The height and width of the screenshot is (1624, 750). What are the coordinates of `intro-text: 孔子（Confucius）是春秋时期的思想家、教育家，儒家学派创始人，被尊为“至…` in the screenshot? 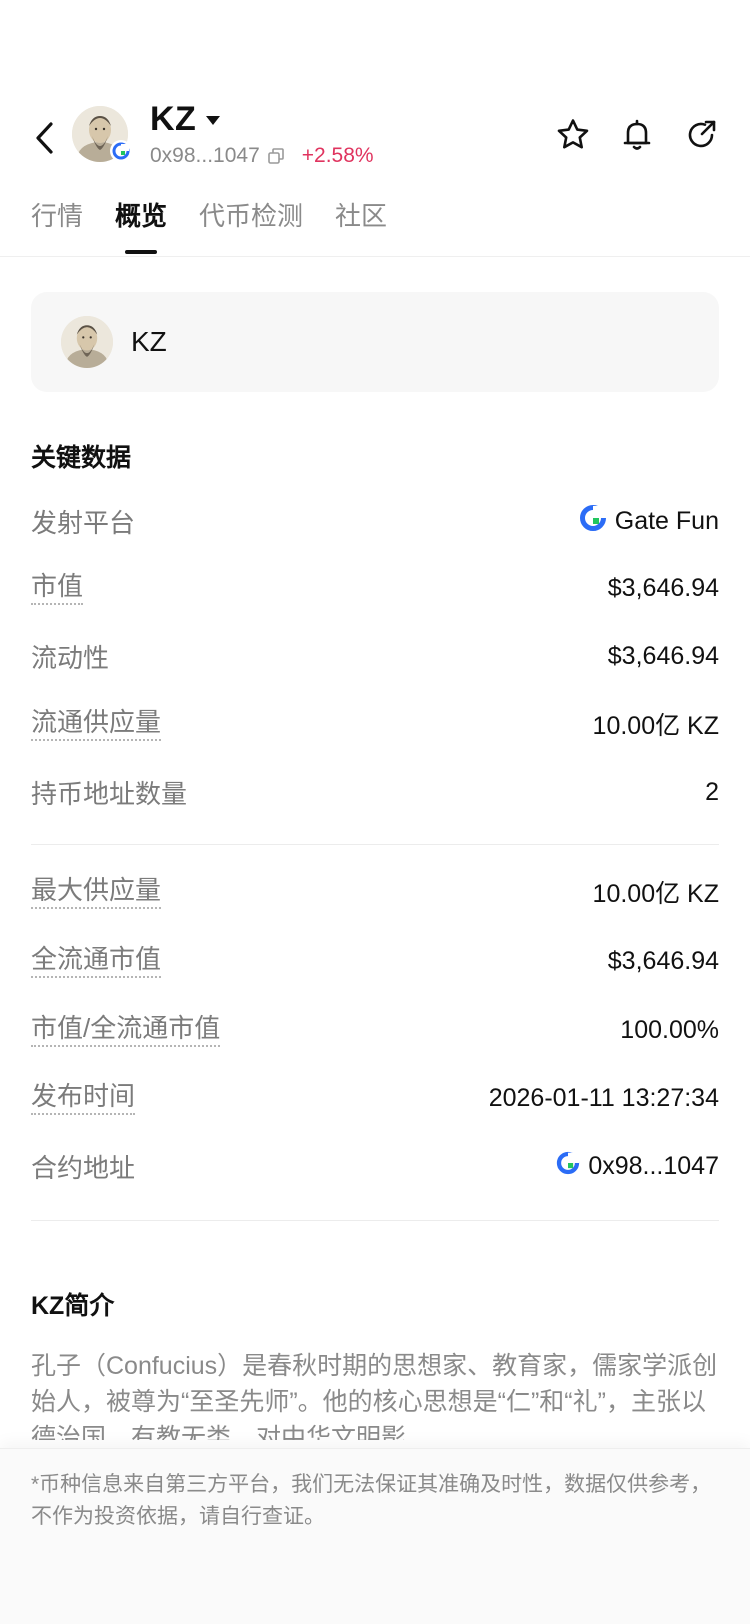 It's located at (374, 1396).